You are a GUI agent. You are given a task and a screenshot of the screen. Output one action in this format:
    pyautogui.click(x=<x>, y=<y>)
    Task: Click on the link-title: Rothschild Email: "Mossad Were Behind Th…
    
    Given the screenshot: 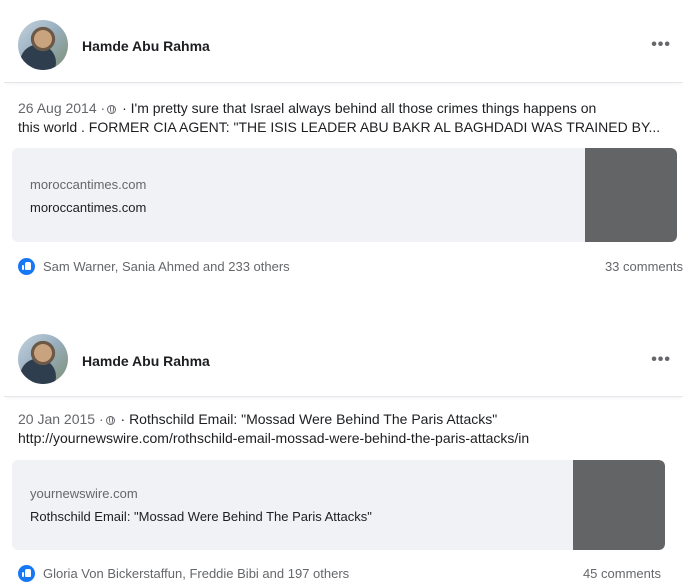 What is the action you would take?
    pyautogui.click(x=201, y=516)
    